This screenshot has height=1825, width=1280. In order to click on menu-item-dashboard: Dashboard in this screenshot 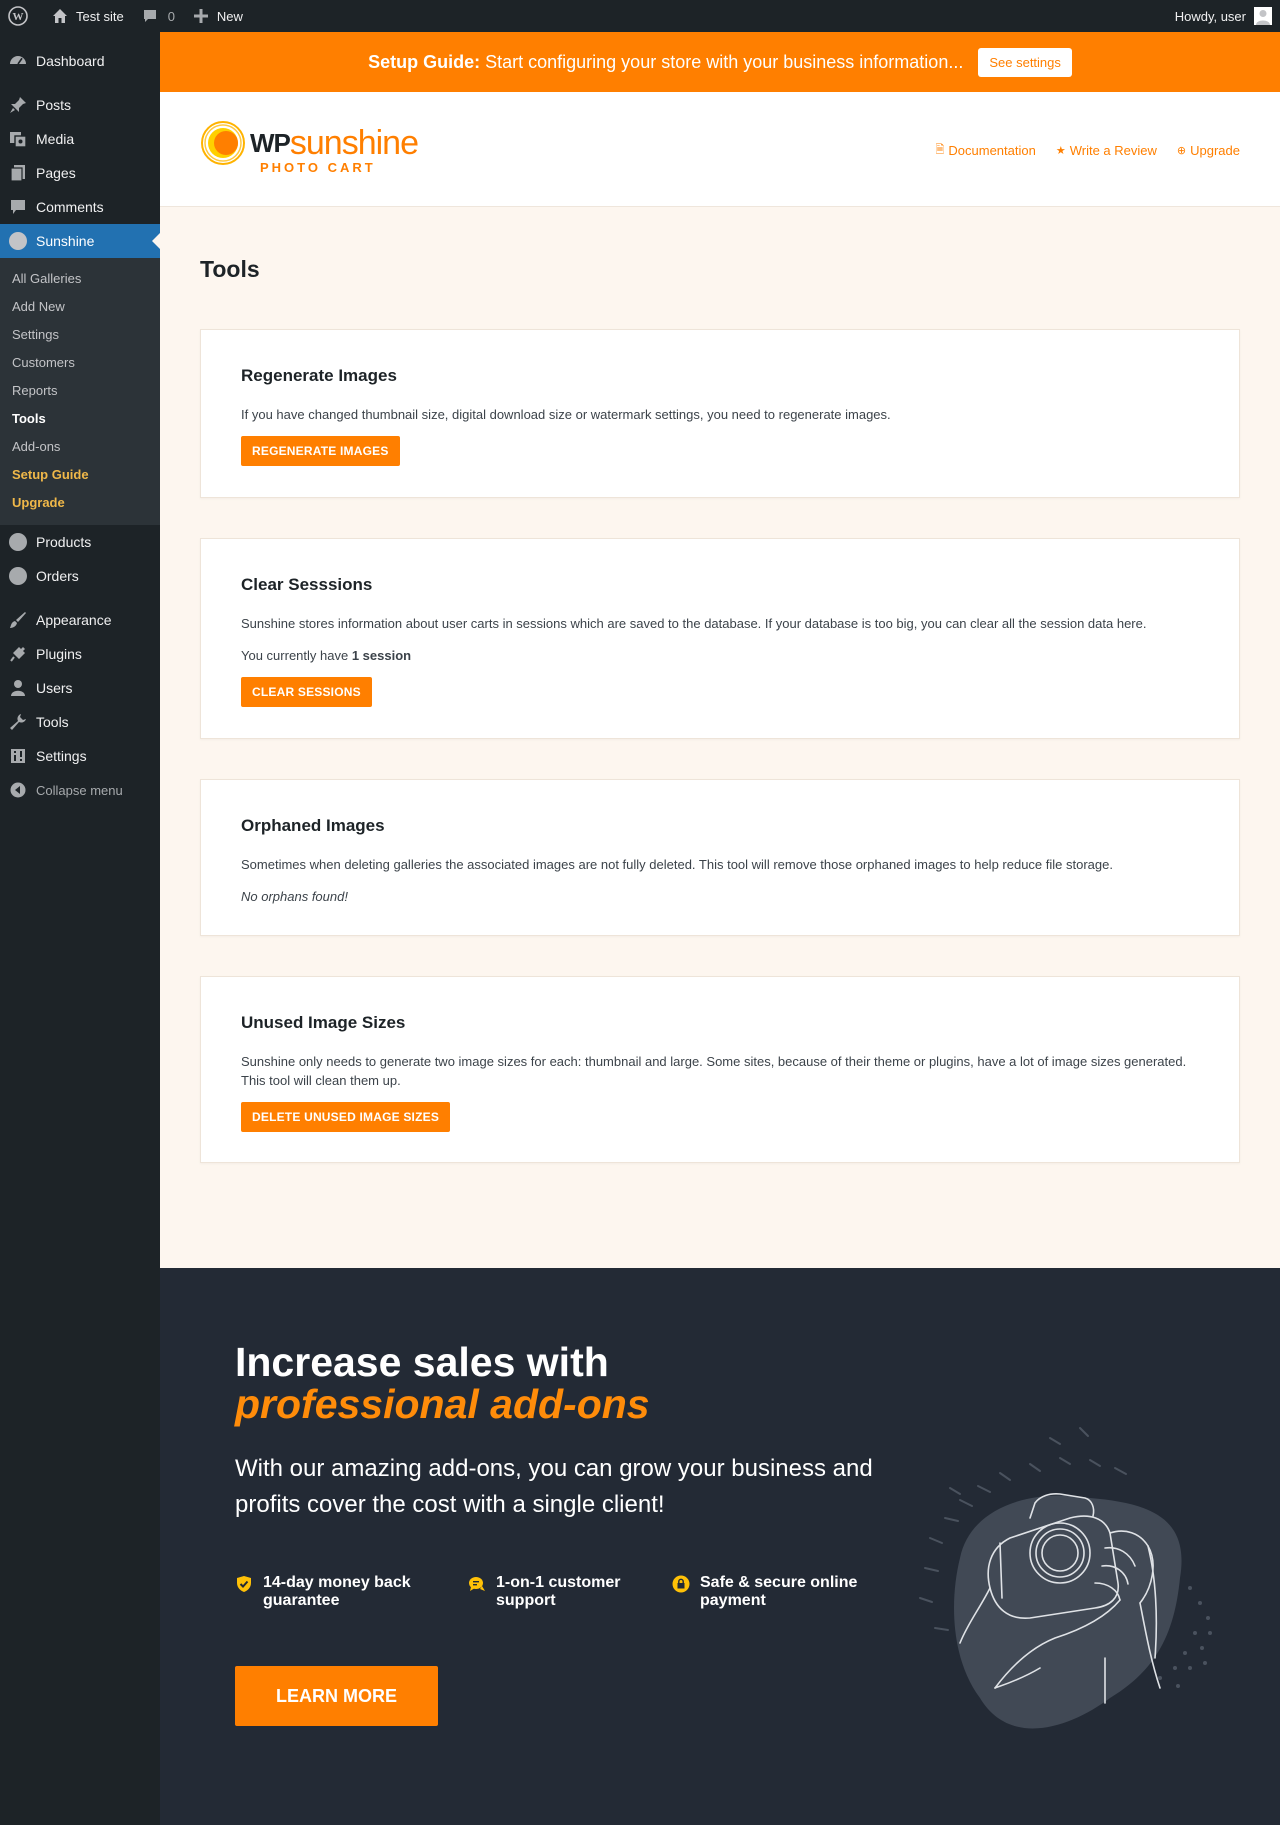, I will do `click(80, 61)`.